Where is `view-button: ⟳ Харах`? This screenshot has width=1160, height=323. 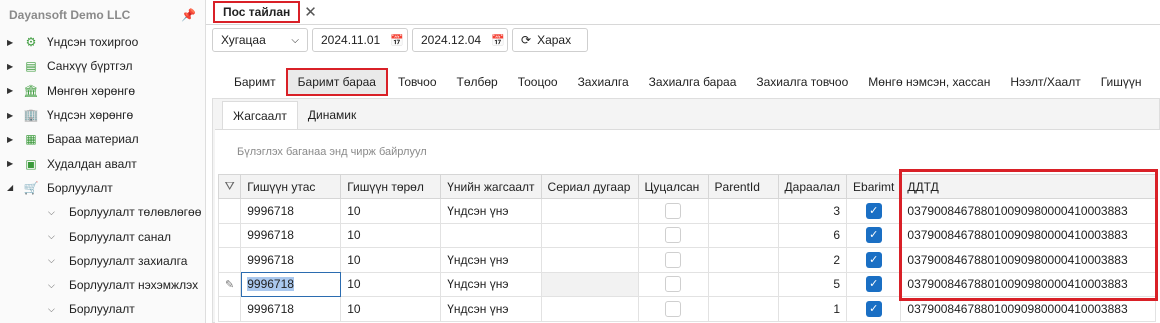
view-button: ⟳ Харах is located at coordinates (550, 40).